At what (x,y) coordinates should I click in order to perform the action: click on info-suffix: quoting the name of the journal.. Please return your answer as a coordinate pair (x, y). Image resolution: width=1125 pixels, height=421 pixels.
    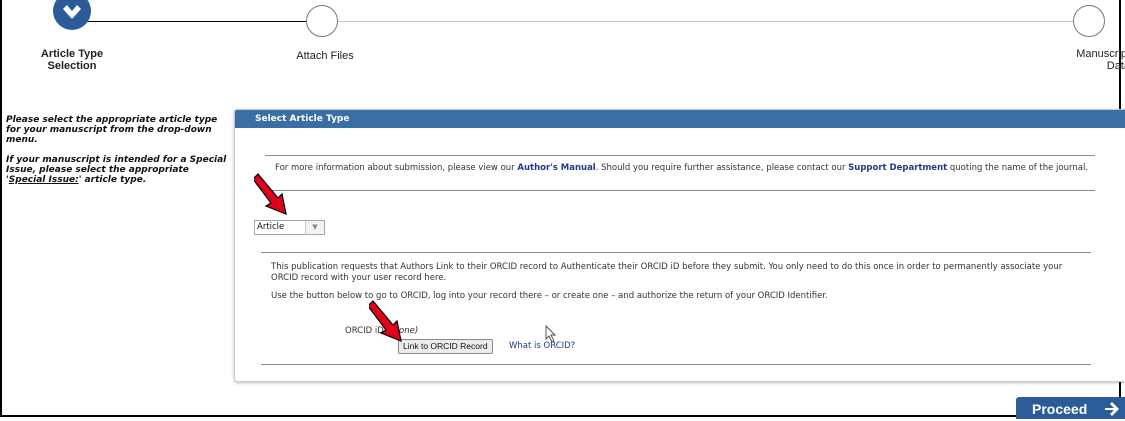
    Looking at the image, I should click on (1018, 168).